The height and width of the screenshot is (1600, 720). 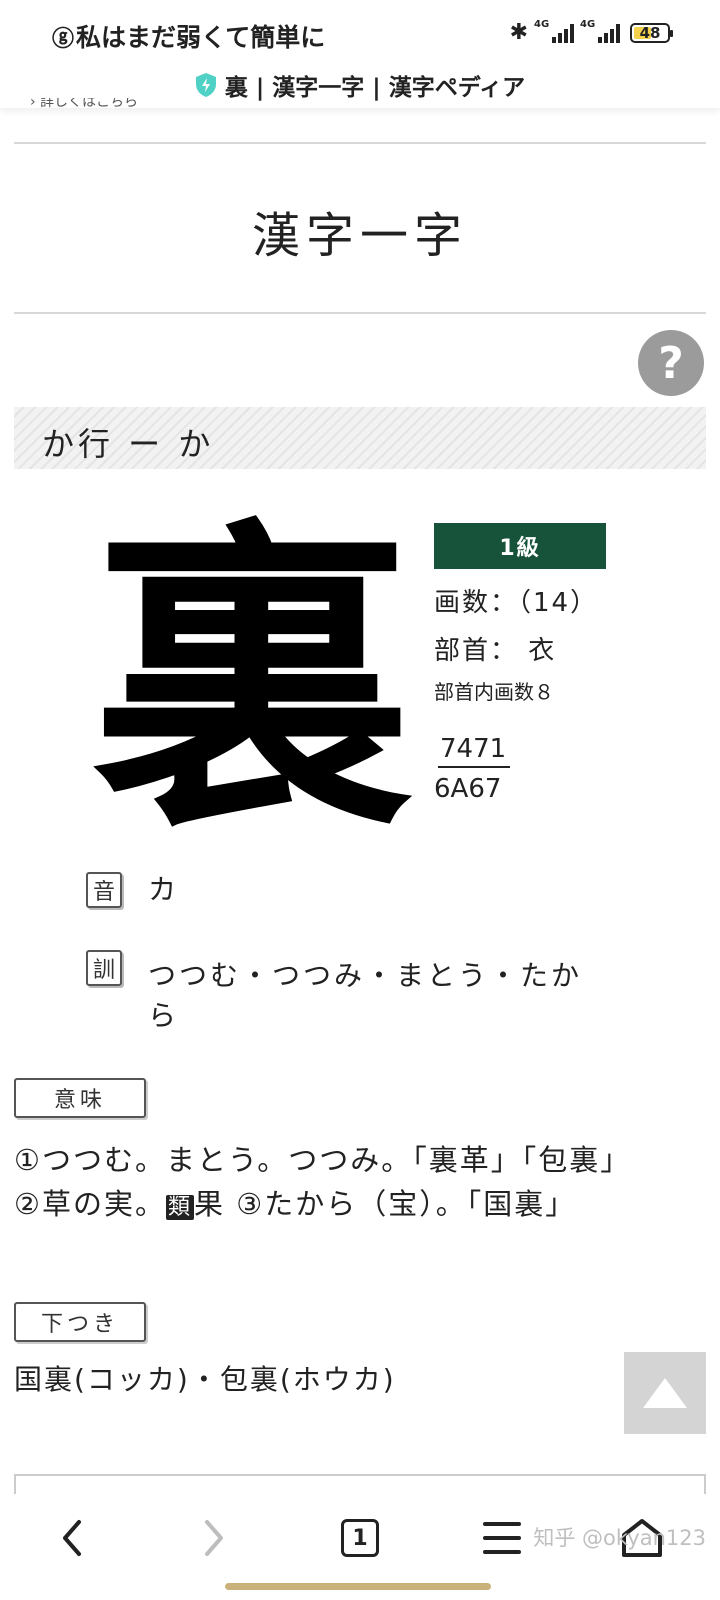 I want to click on tabs-button: 1, so click(x=360, y=1538).